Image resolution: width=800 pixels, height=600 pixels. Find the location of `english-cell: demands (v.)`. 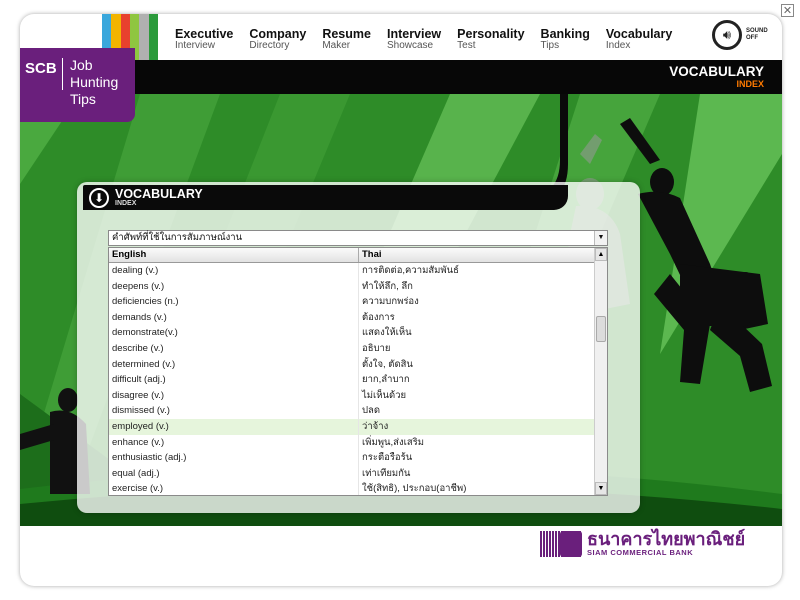

english-cell: demands (v.) is located at coordinates (234, 317).